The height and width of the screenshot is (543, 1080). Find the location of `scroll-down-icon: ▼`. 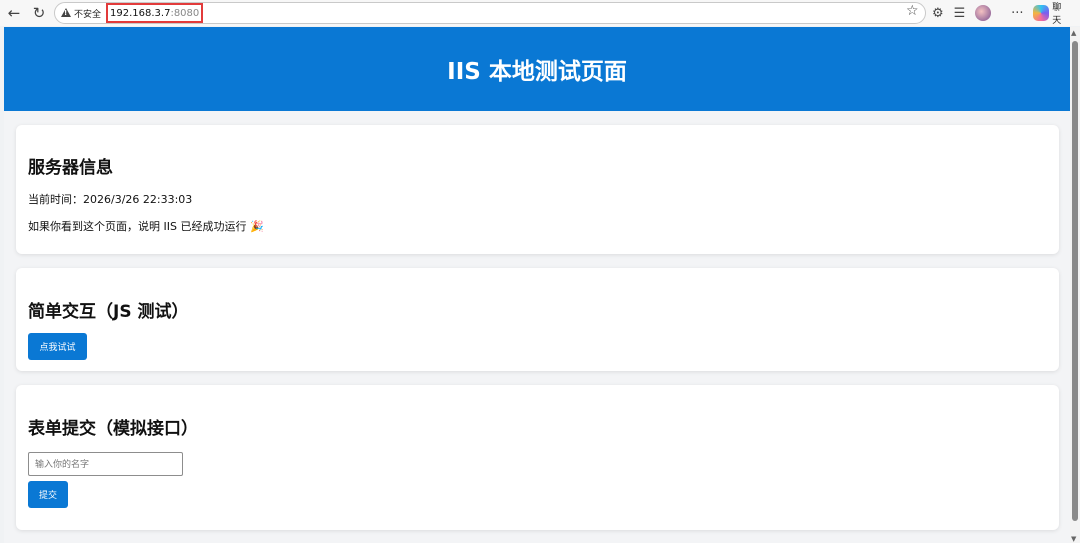

scroll-down-icon: ▼ is located at coordinates (1073, 539).